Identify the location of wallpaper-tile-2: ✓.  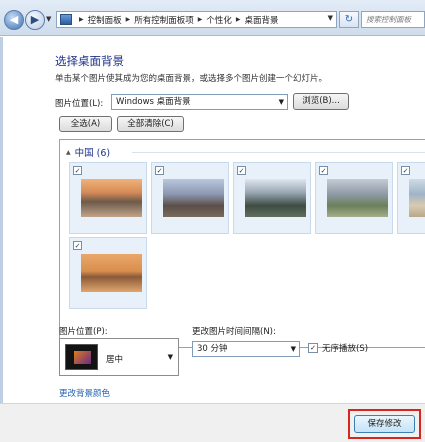
(190, 198).